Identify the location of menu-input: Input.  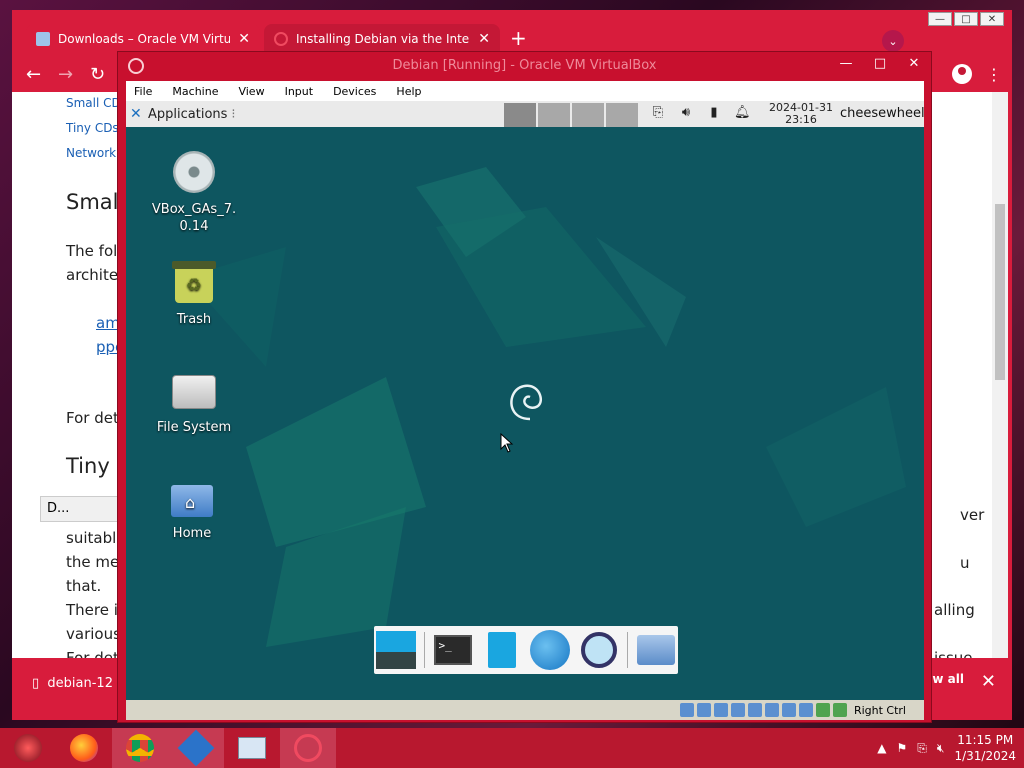
(299, 91).